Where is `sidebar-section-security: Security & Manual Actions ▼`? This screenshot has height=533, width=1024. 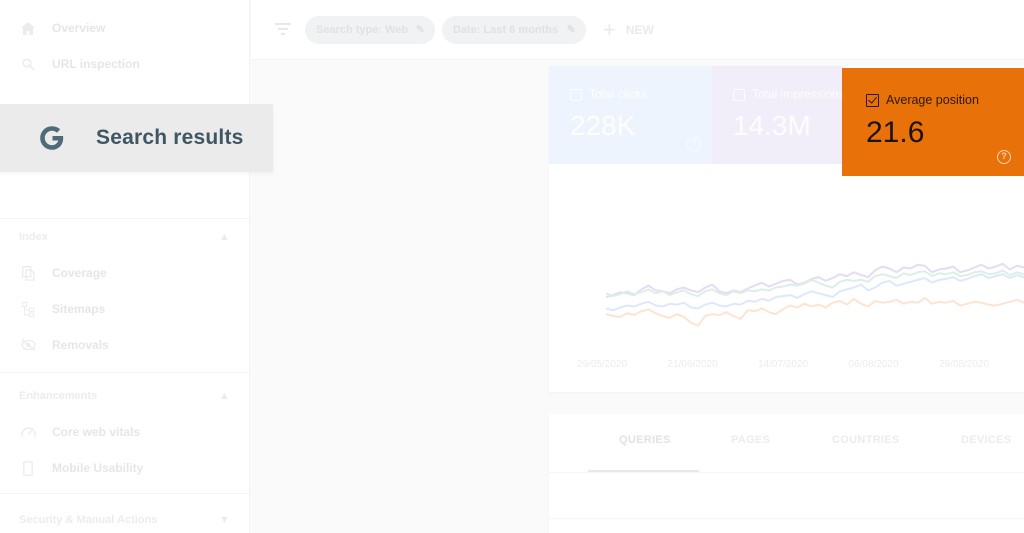
sidebar-section-security: Security & Manual Actions ▼ is located at coordinates (125, 519).